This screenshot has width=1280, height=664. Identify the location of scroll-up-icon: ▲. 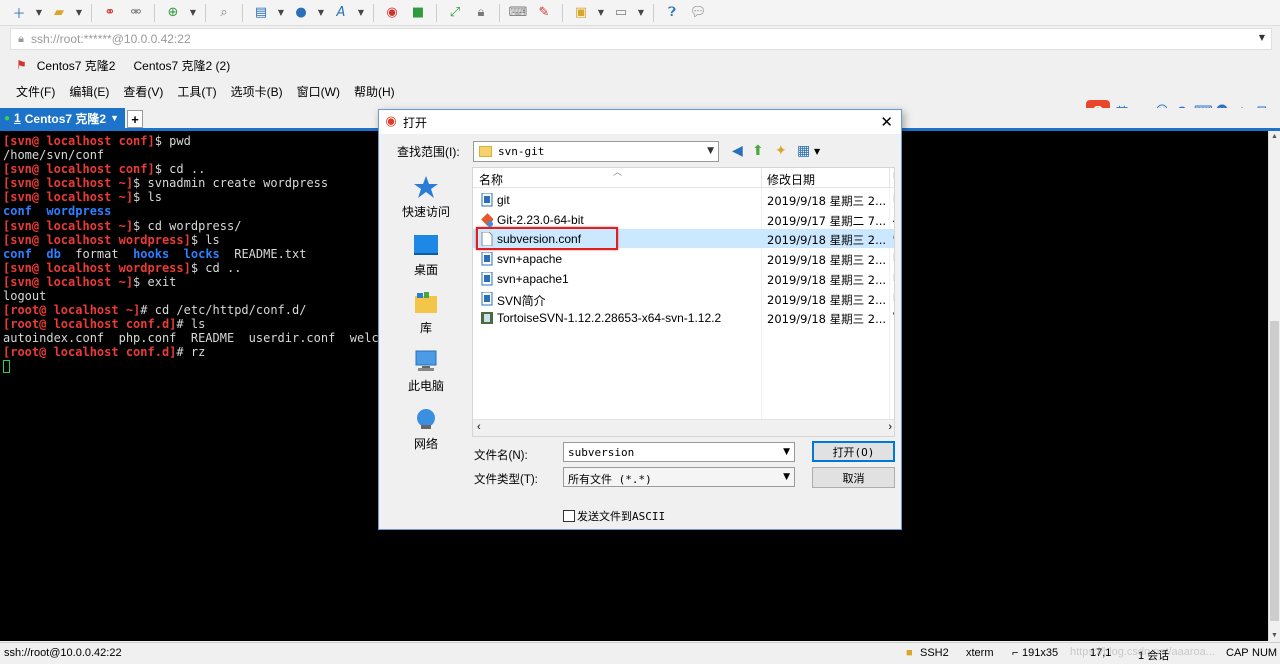
(1274, 136).